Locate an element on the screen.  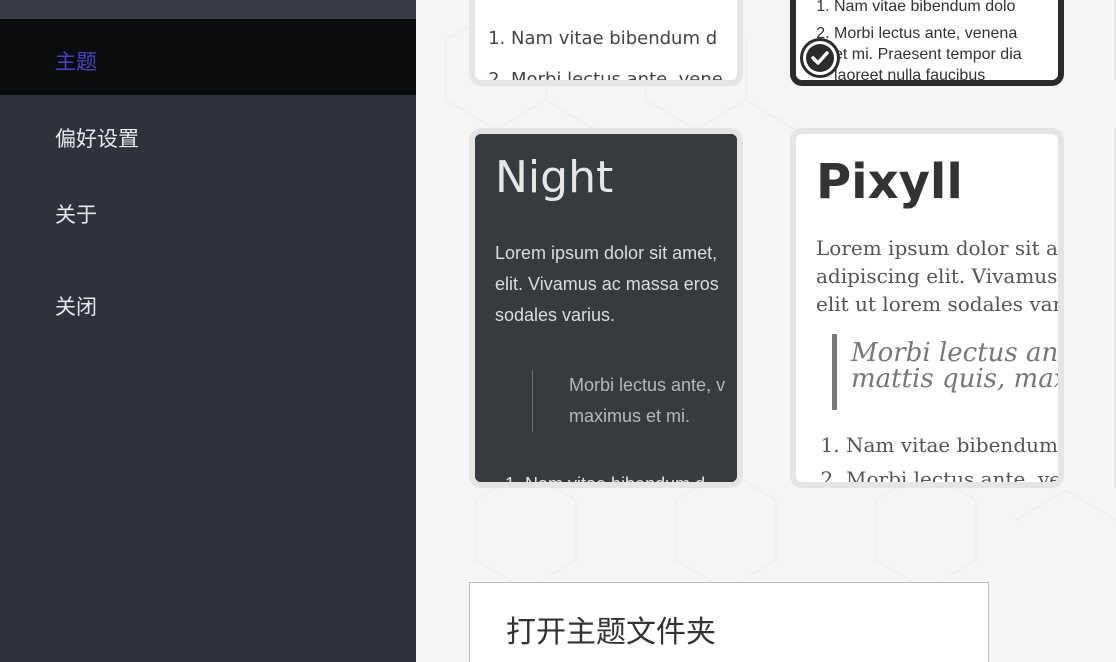
open-theme-folder-label: 打开主题文件夹 is located at coordinates (611, 632).